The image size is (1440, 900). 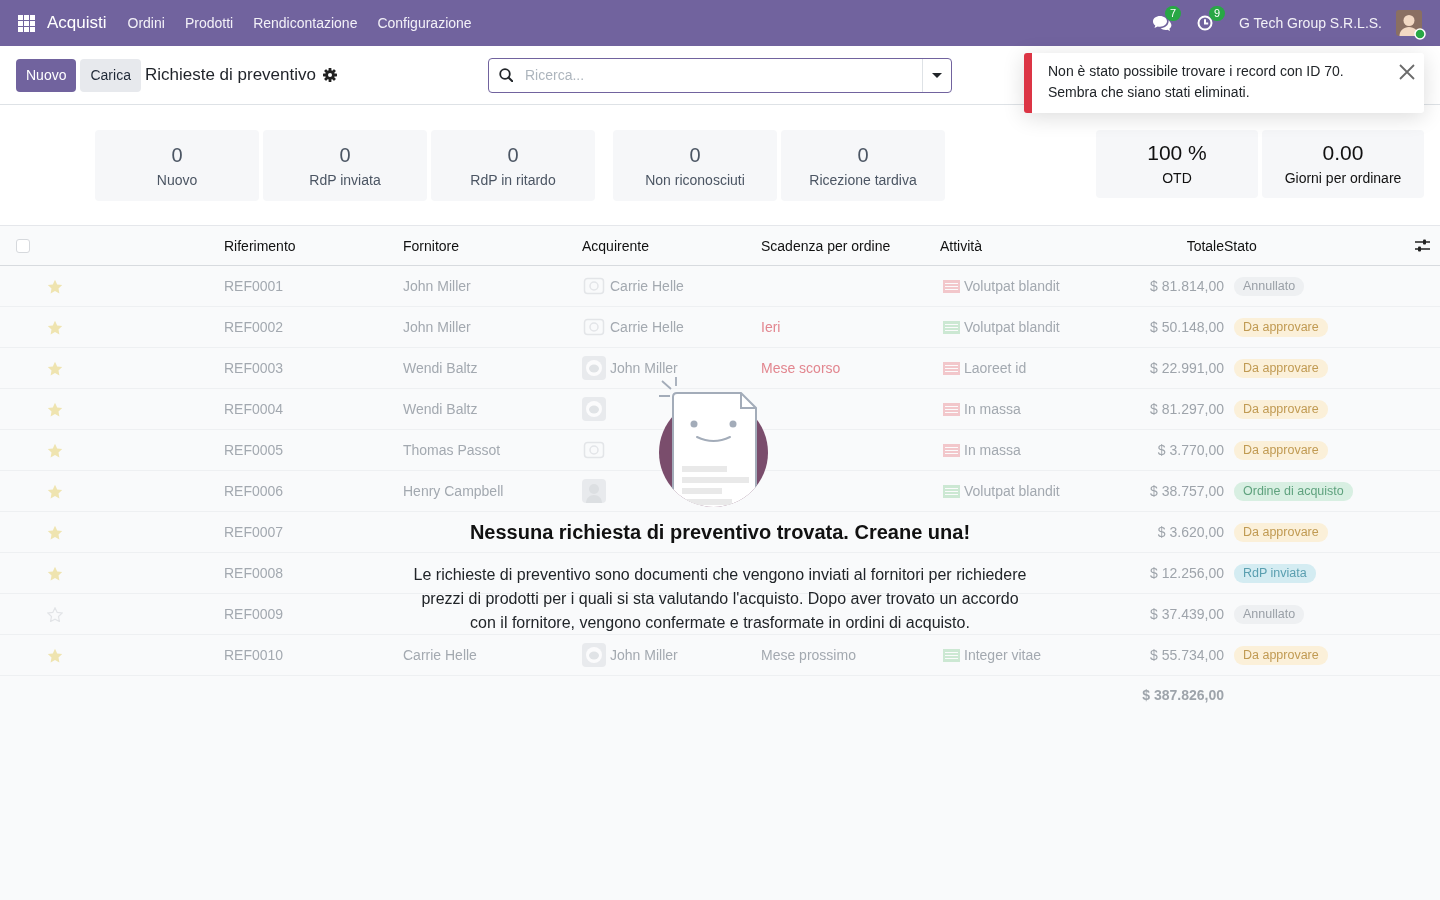 What do you see at coordinates (26, 23) in the screenshot?
I see `apps-menu-icon` at bounding box center [26, 23].